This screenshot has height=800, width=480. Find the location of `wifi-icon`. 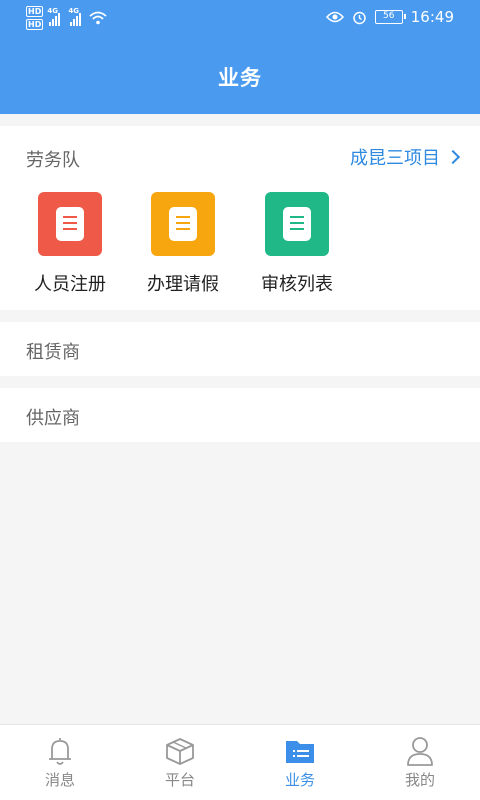

wifi-icon is located at coordinates (98, 18).